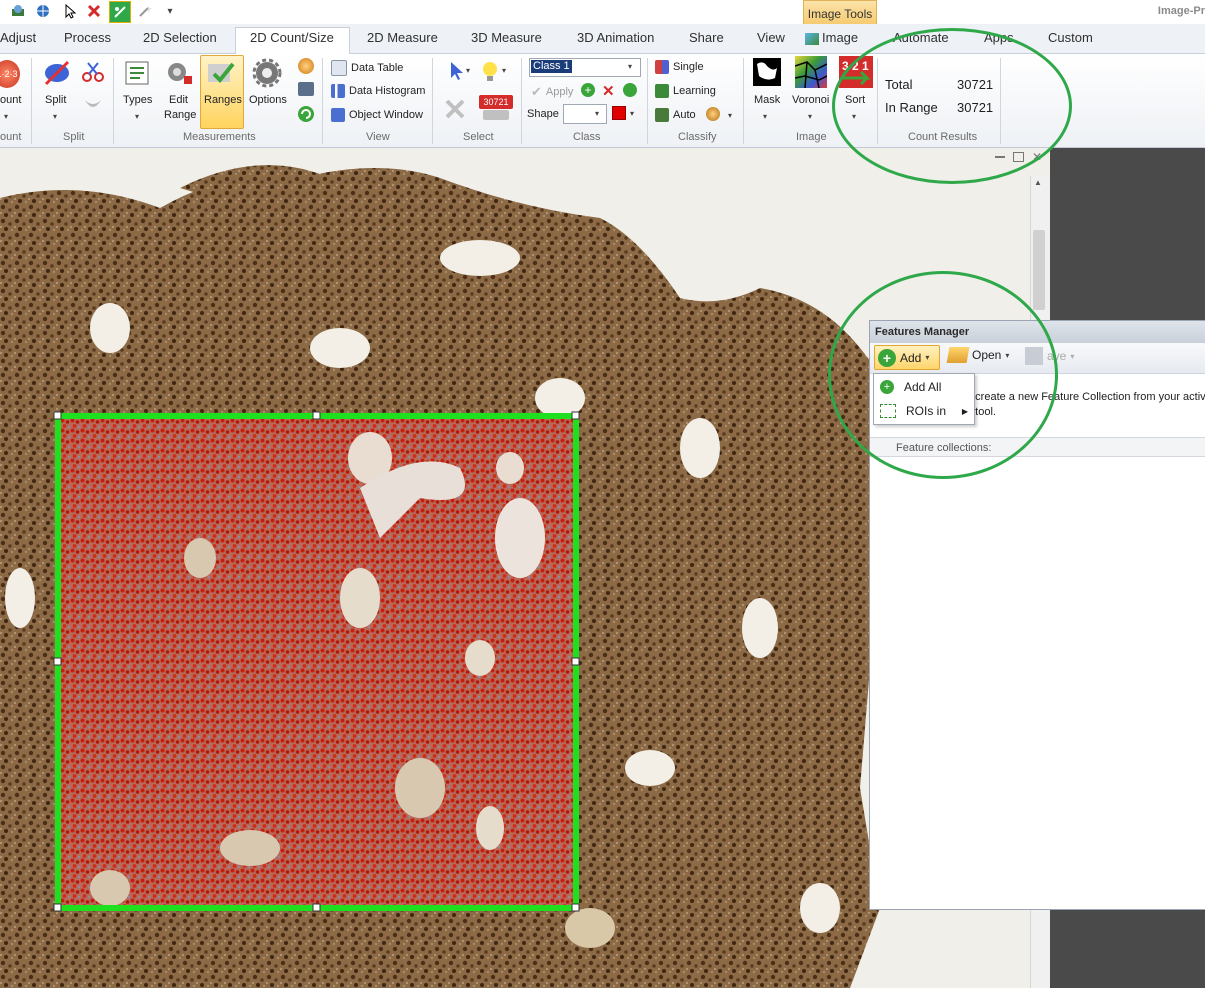 This screenshot has height=988, width=1205. Describe the element at coordinates (588, 90) in the screenshot. I see `add-class-icon: +` at that location.